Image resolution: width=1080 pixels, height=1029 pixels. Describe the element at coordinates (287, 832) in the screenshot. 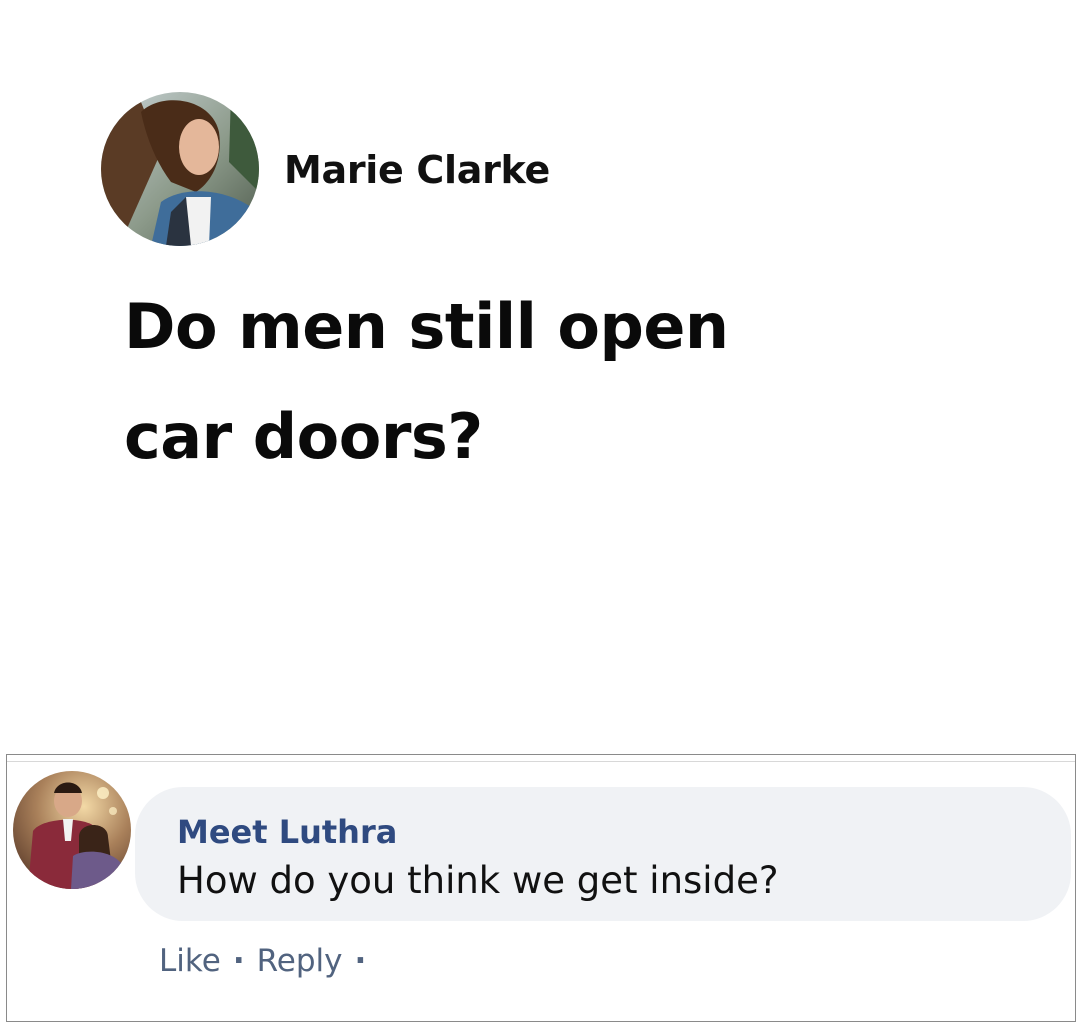

I see `commenter-name: Meet Luthra` at that location.